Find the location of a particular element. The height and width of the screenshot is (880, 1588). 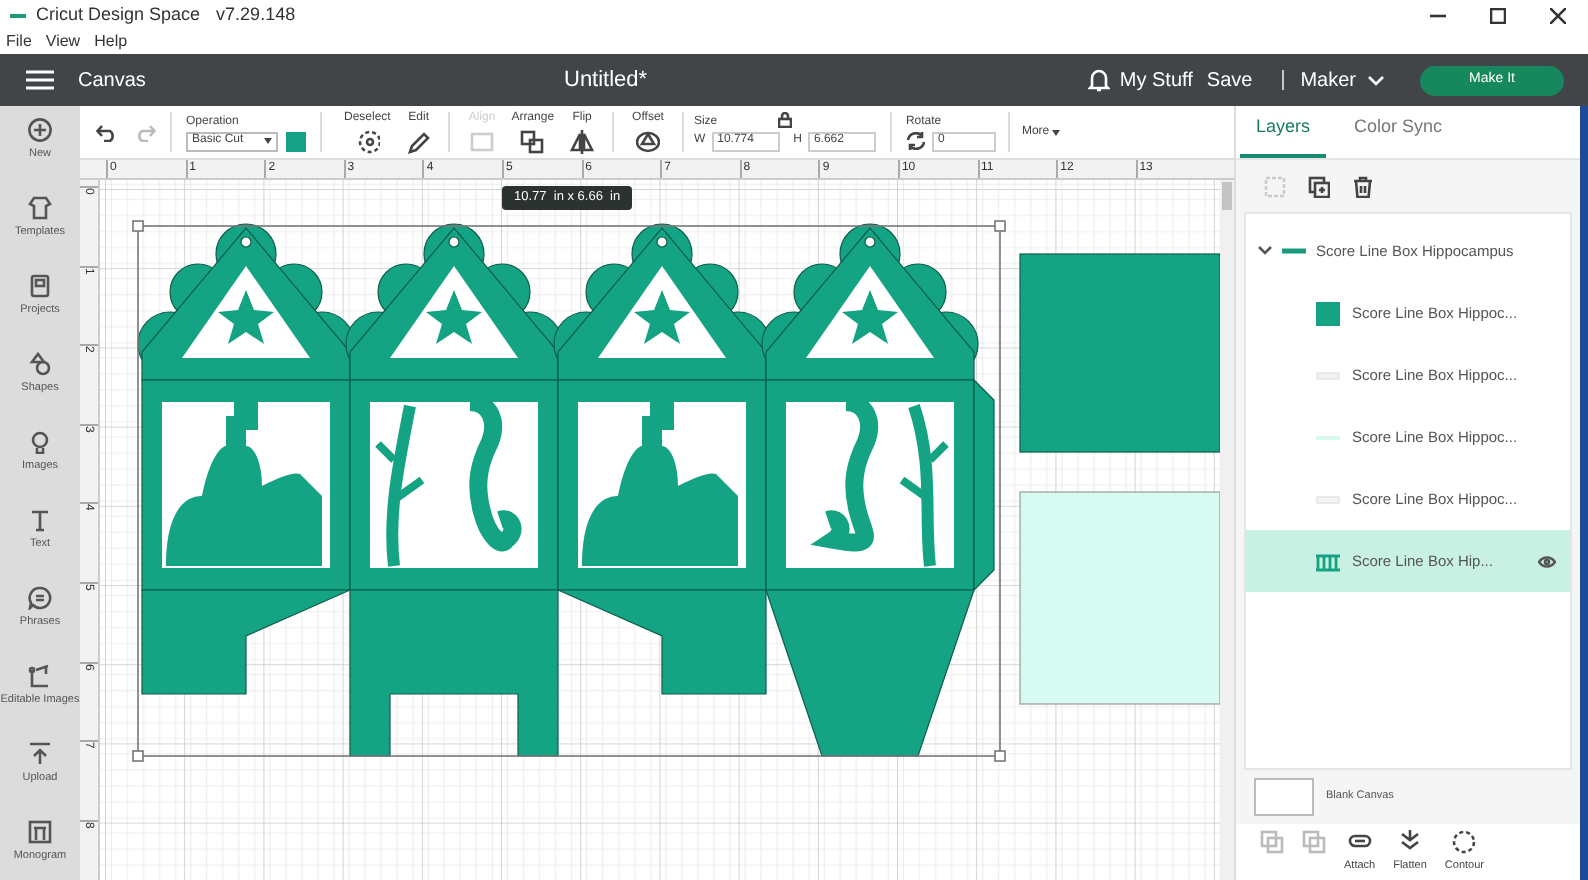

panel-tab: Color Sync is located at coordinates (1398, 135).